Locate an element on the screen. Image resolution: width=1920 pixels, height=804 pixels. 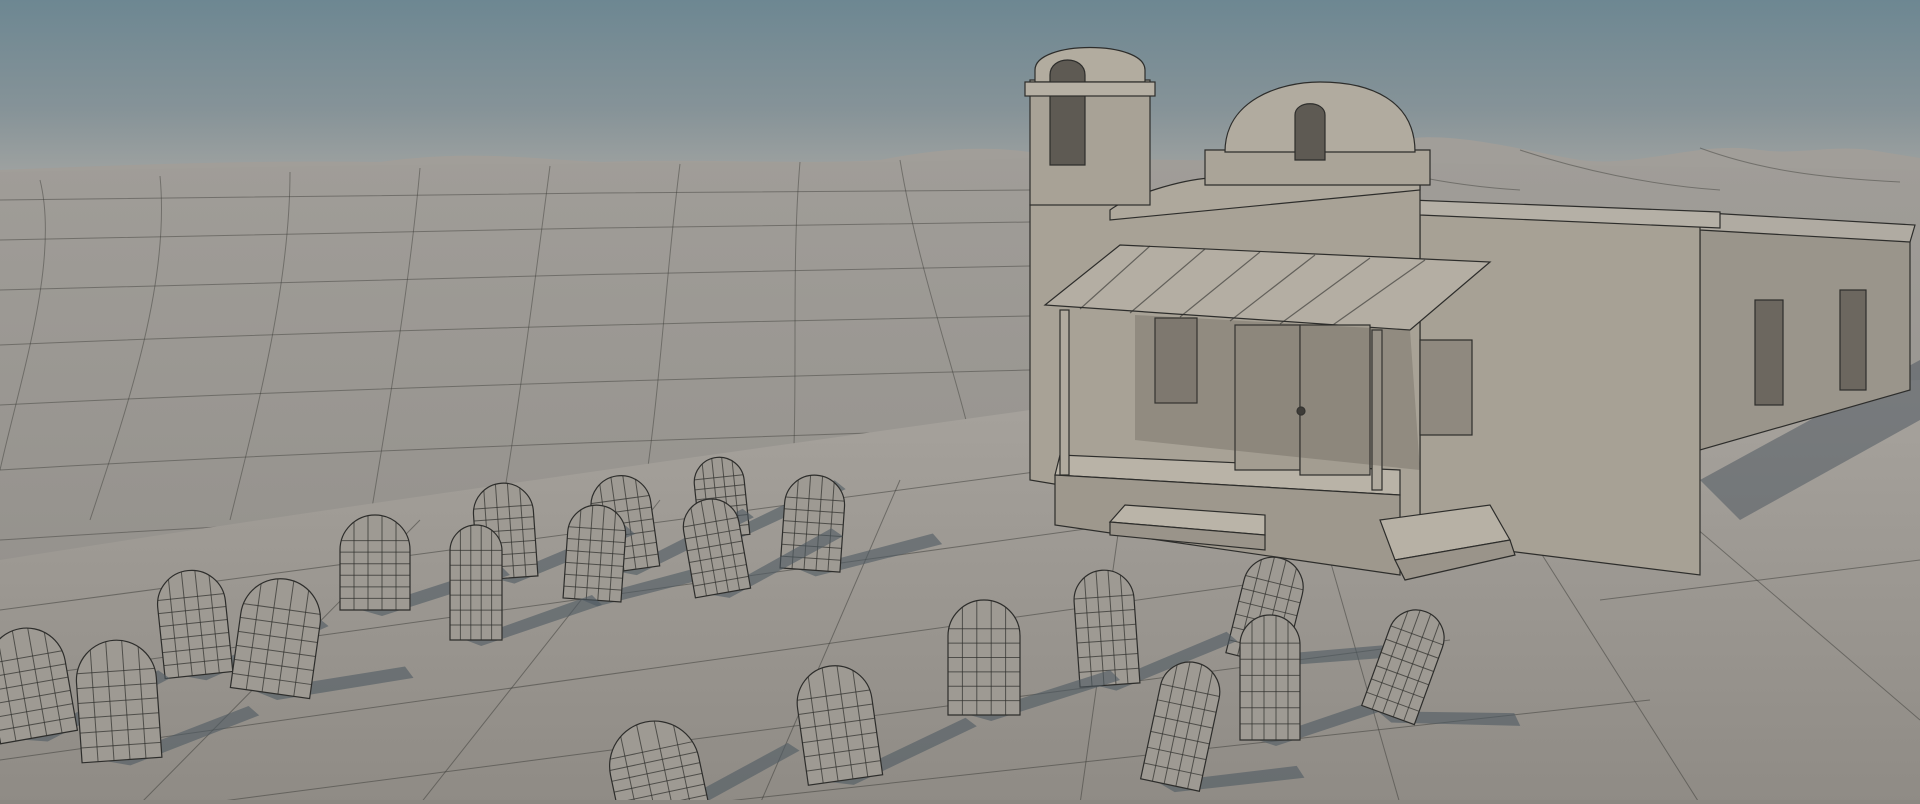
bell-tower is located at coordinates (1090, 142).